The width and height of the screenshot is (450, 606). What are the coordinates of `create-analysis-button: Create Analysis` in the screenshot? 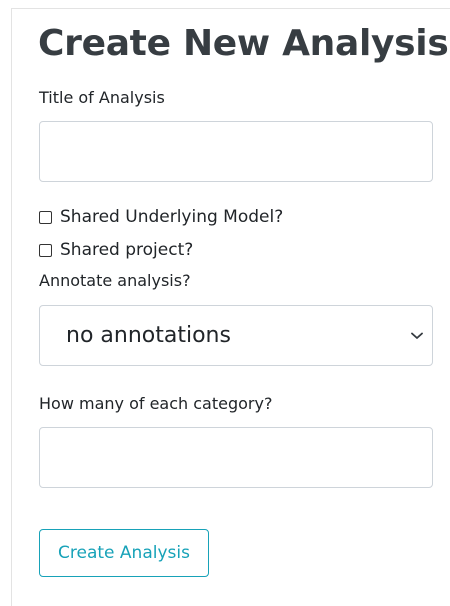 It's located at (124, 553).